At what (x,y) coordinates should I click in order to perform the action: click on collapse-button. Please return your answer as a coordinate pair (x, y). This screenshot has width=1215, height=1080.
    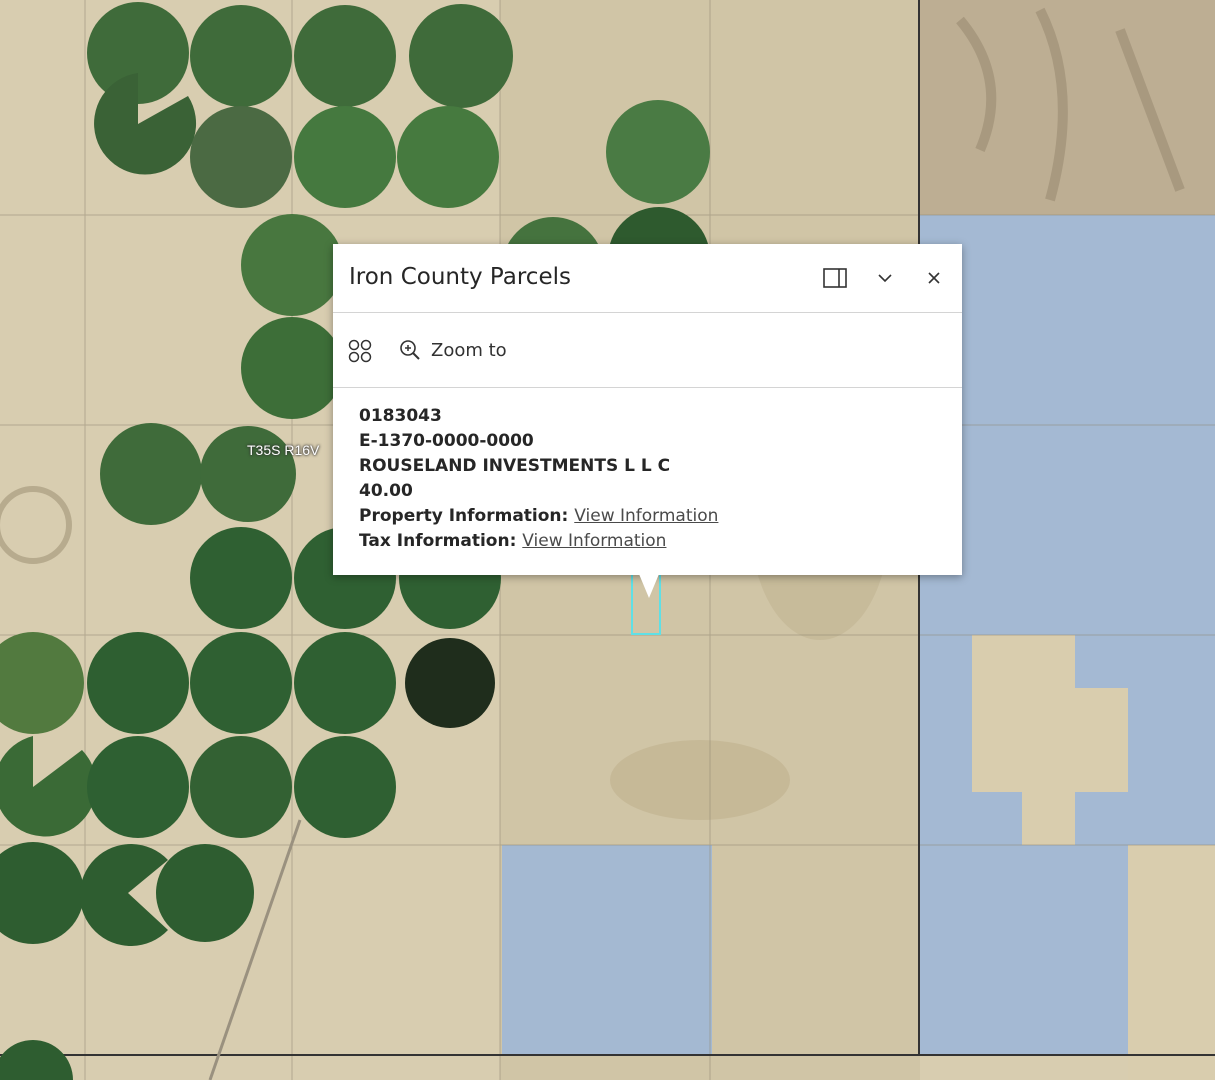
    Looking at the image, I should click on (885, 278).